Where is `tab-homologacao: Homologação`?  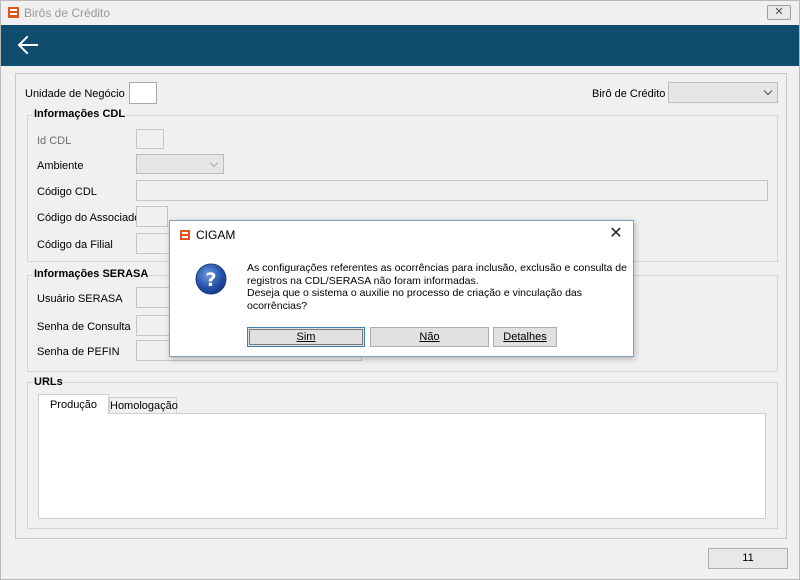 tab-homologacao: Homologação is located at coordinates (143, 405).